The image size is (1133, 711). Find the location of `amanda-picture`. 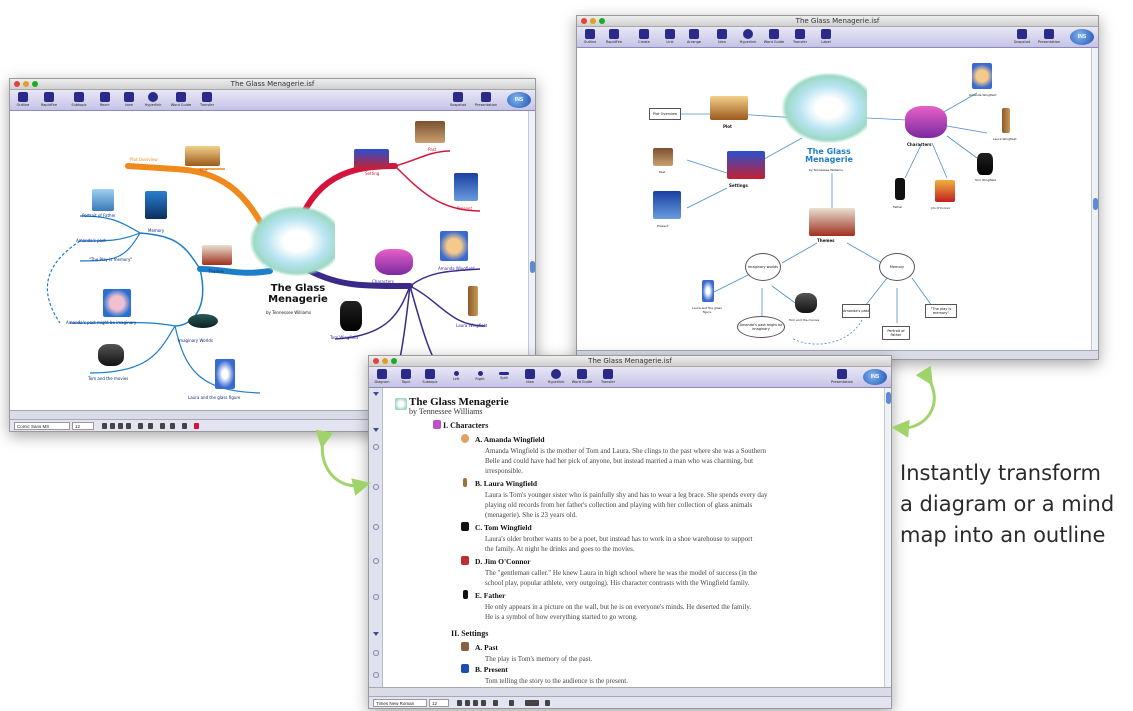

amanda-picture is located at coordinates (982, 76).